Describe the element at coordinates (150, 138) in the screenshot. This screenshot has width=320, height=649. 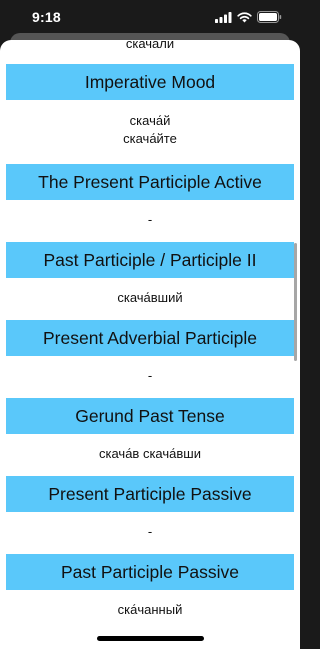
I see `section-value-line: скача́йте` at that location.